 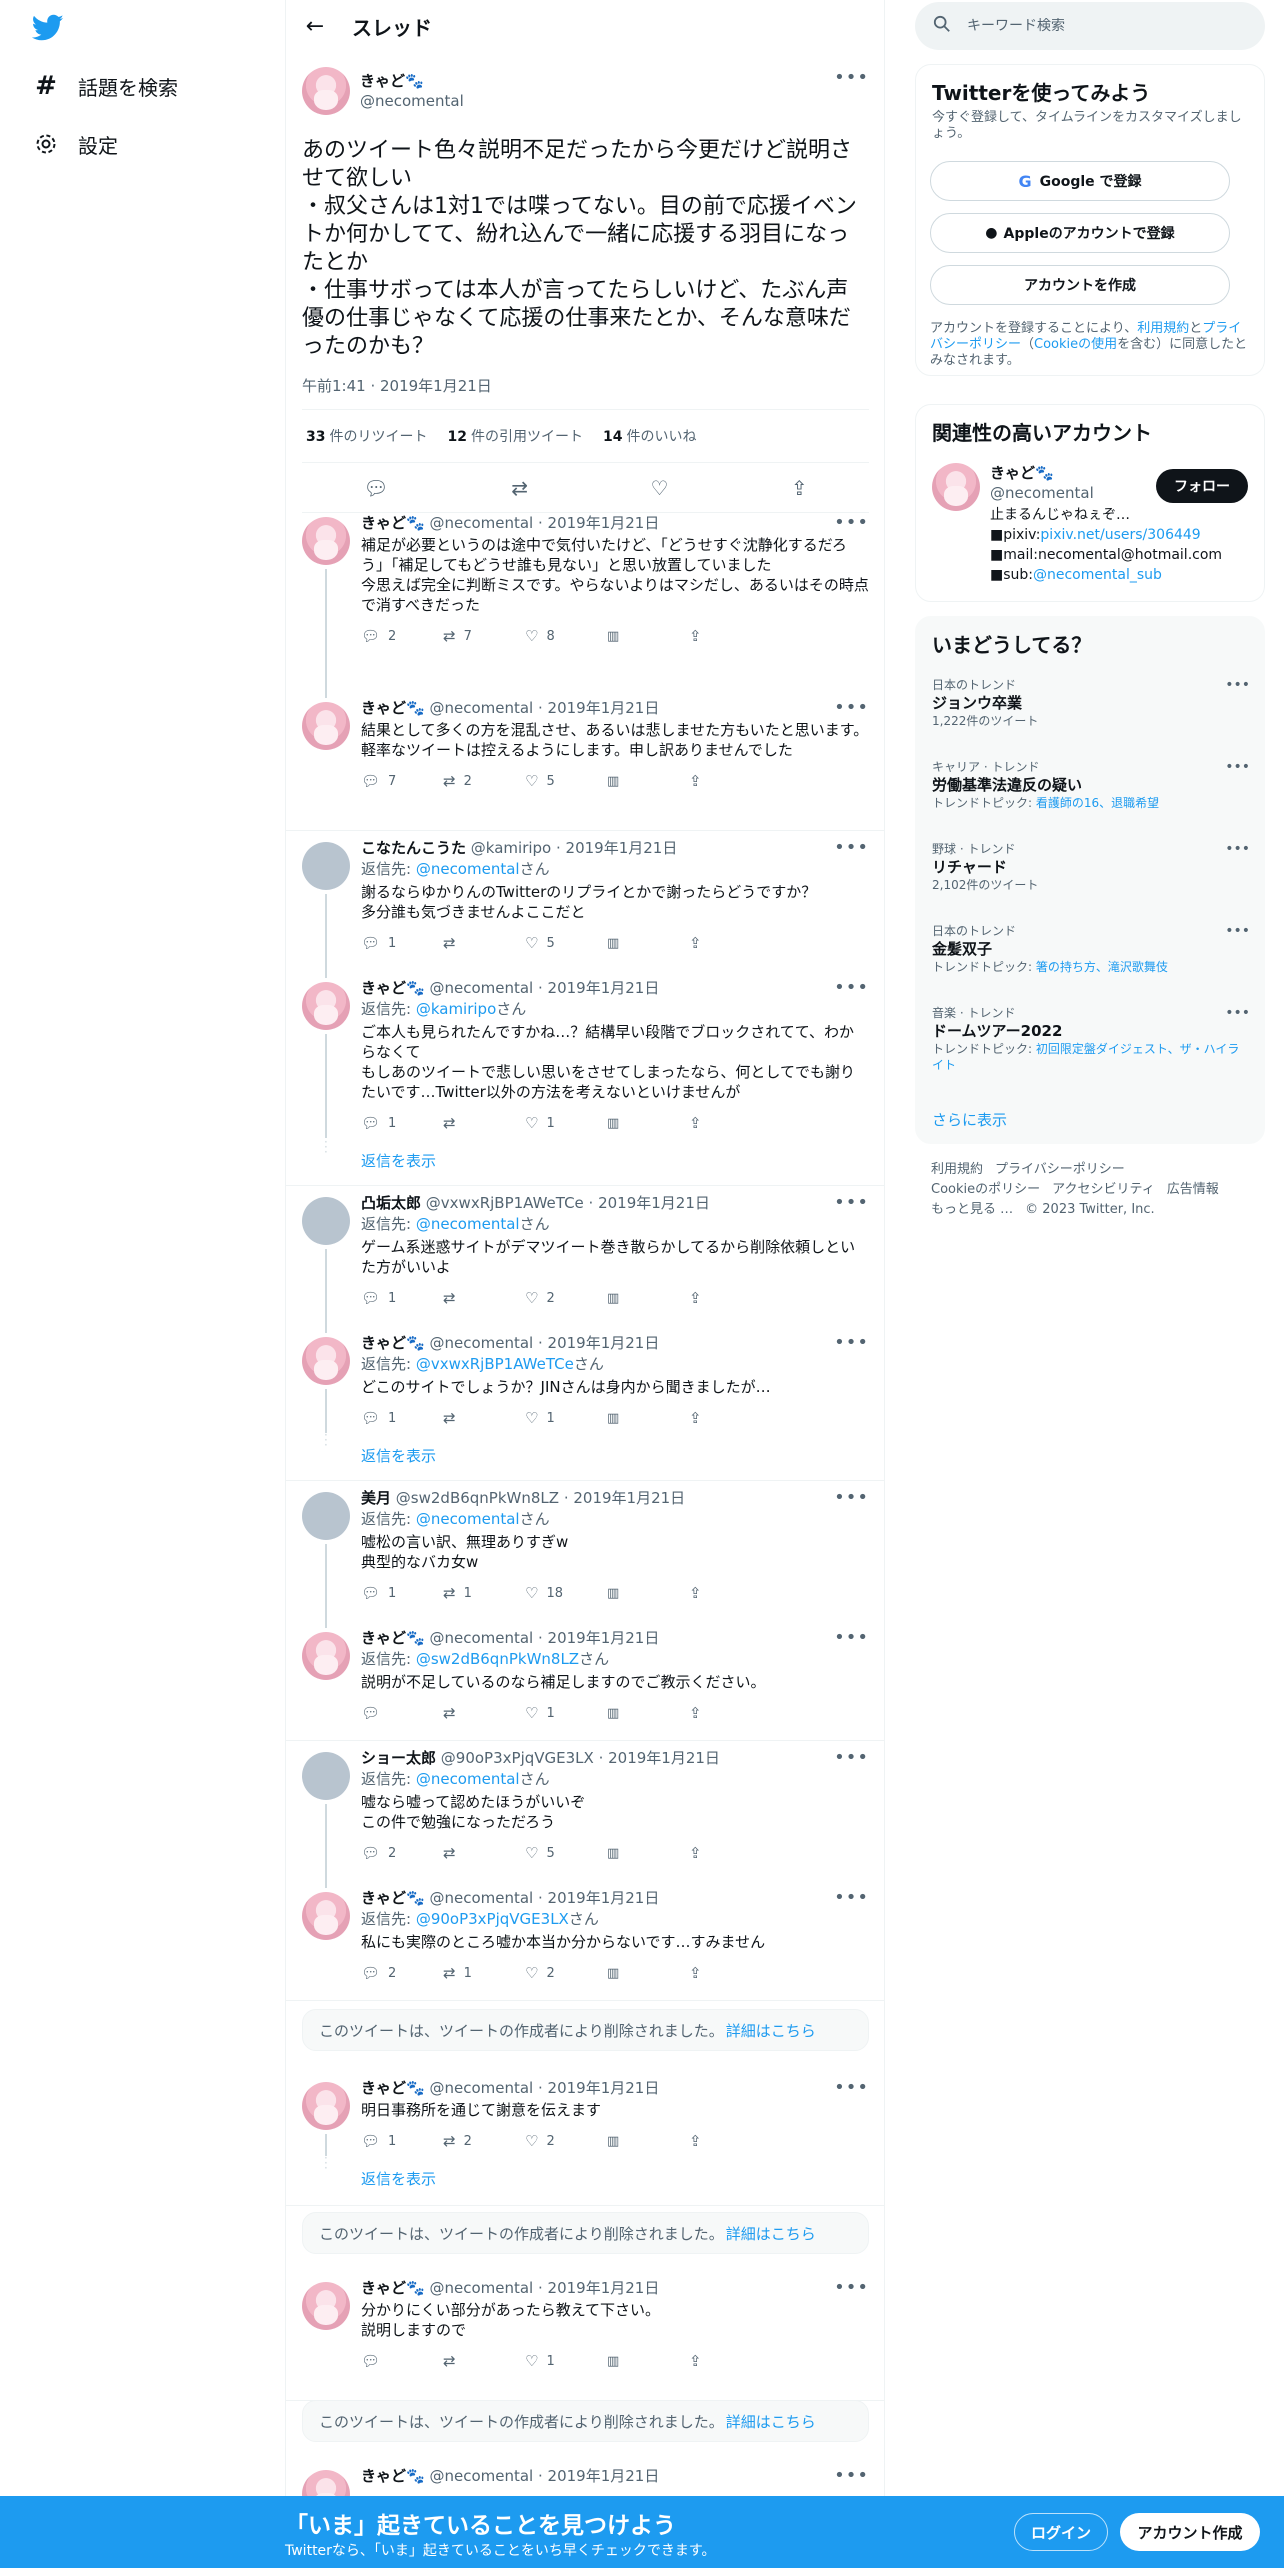 What do you see at coordinates (1190, 2532) in the screenshot?
I see `signup-button: アカウント作成` at bounding box center [1190, 2532].